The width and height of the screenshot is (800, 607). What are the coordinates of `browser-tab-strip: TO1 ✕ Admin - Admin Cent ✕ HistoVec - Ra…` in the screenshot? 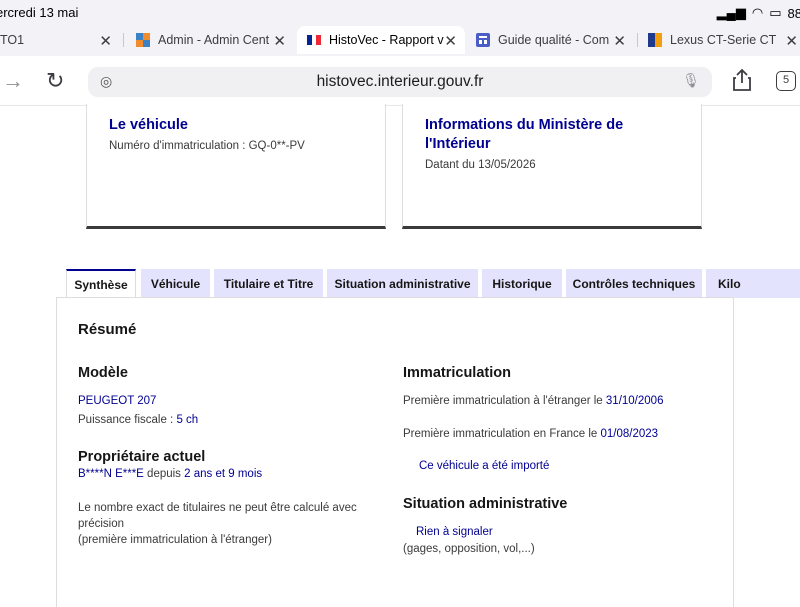 It's located at (400, 40).